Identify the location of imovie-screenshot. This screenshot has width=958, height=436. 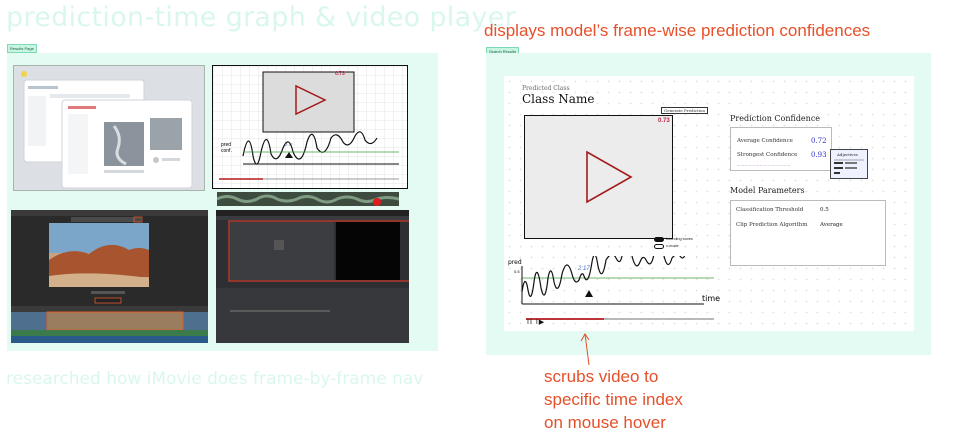
(109, 276).